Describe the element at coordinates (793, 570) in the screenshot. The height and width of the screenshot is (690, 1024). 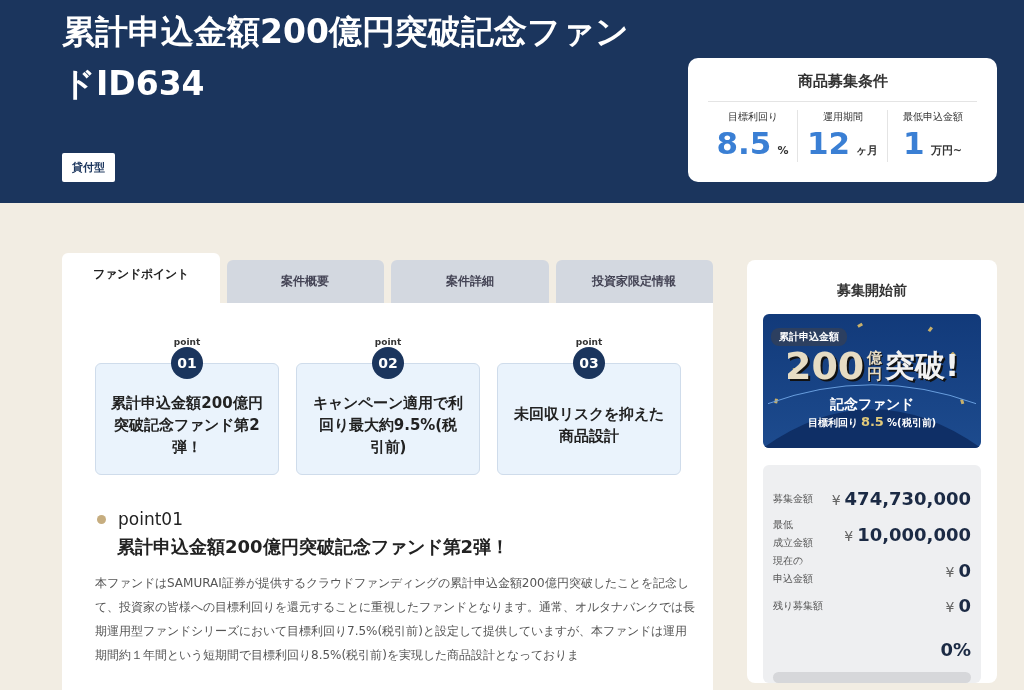
I see `stat-label: 現在の 申込金額` at that location.